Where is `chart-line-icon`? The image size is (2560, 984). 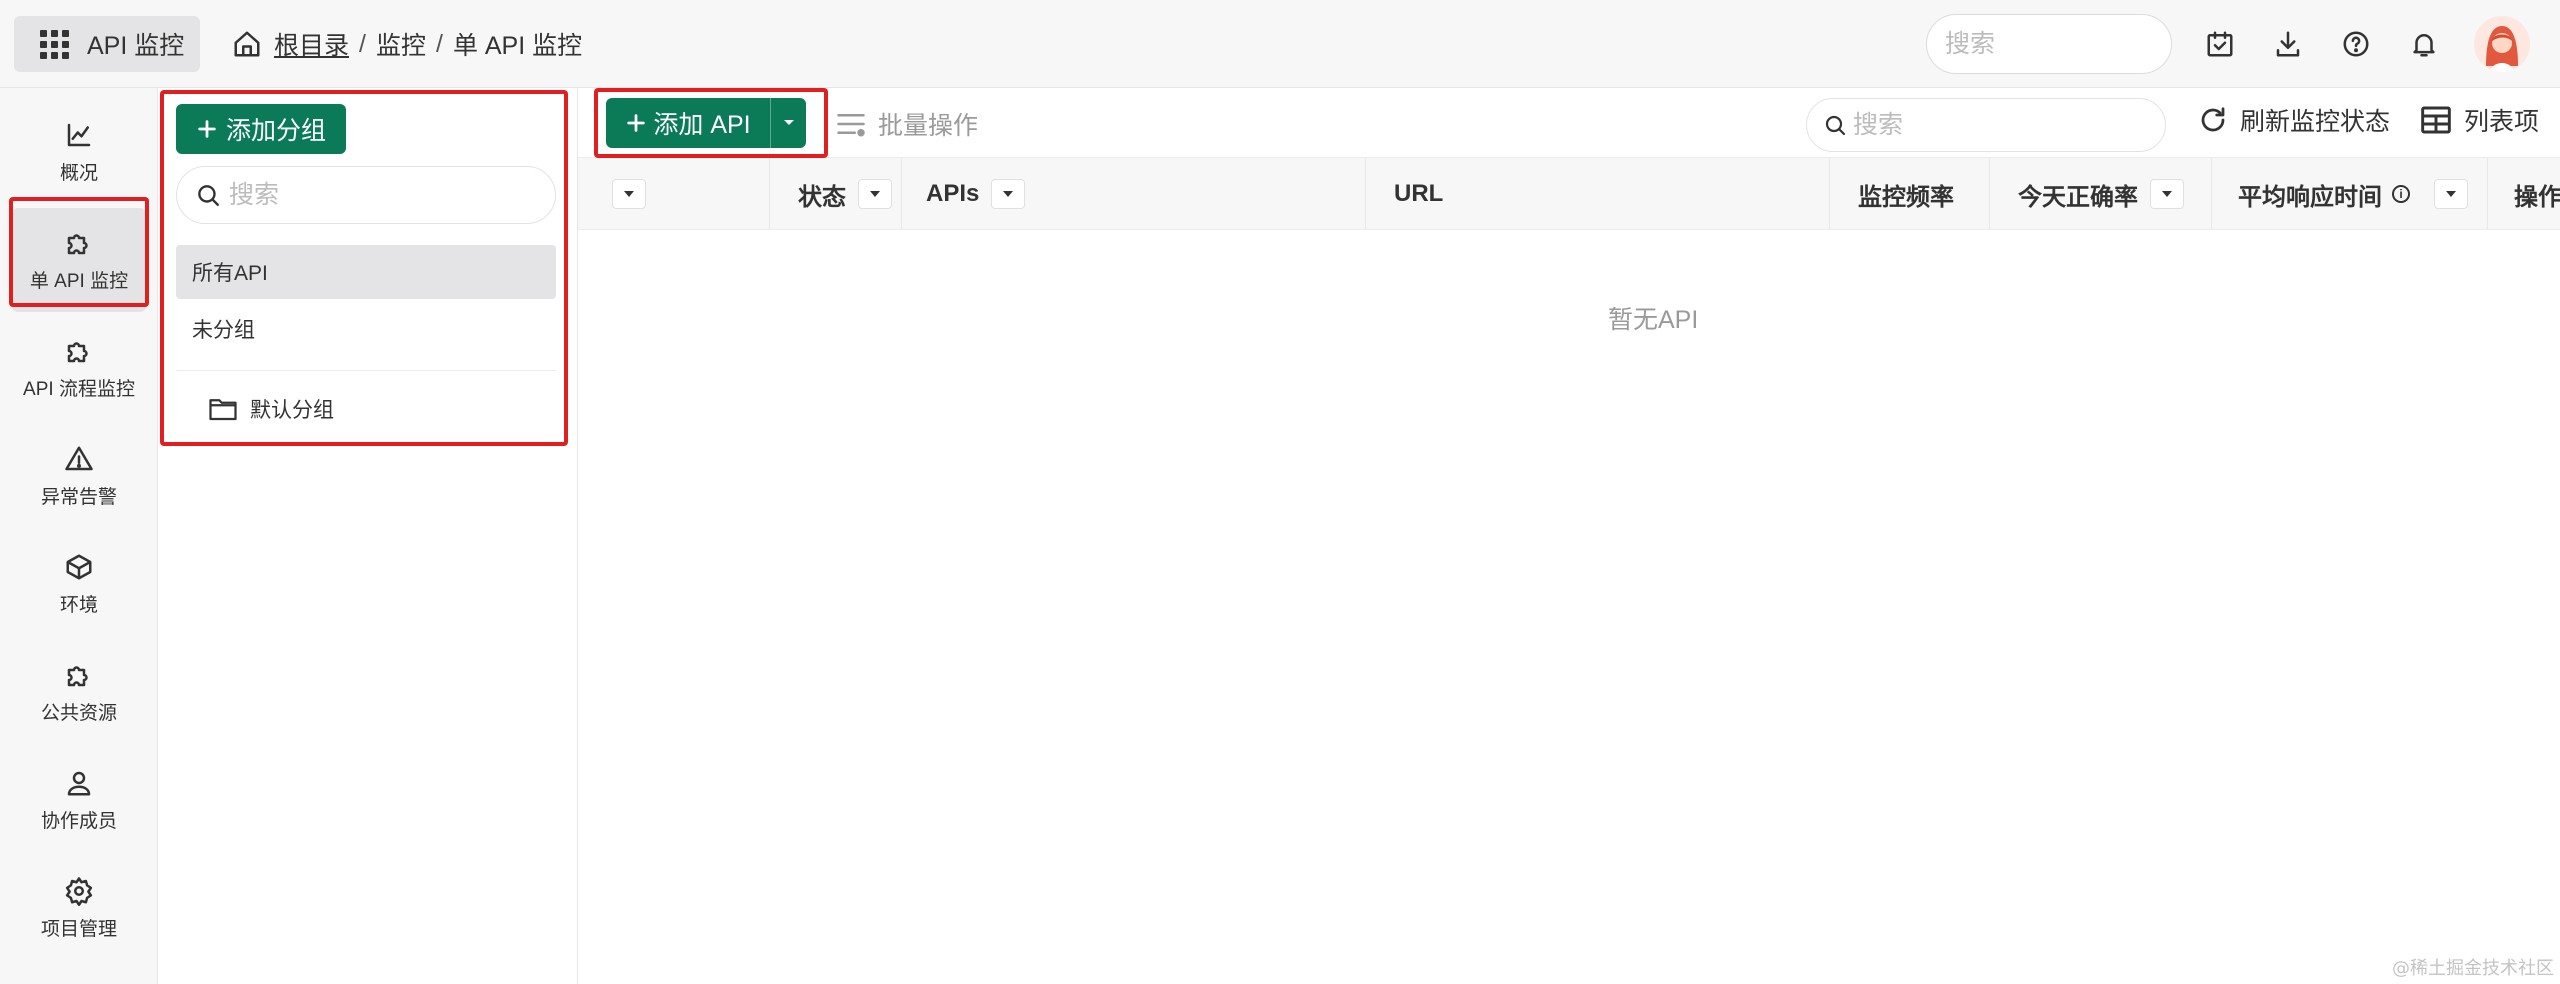
chart-line-icon is located at coordinates (79, 134).